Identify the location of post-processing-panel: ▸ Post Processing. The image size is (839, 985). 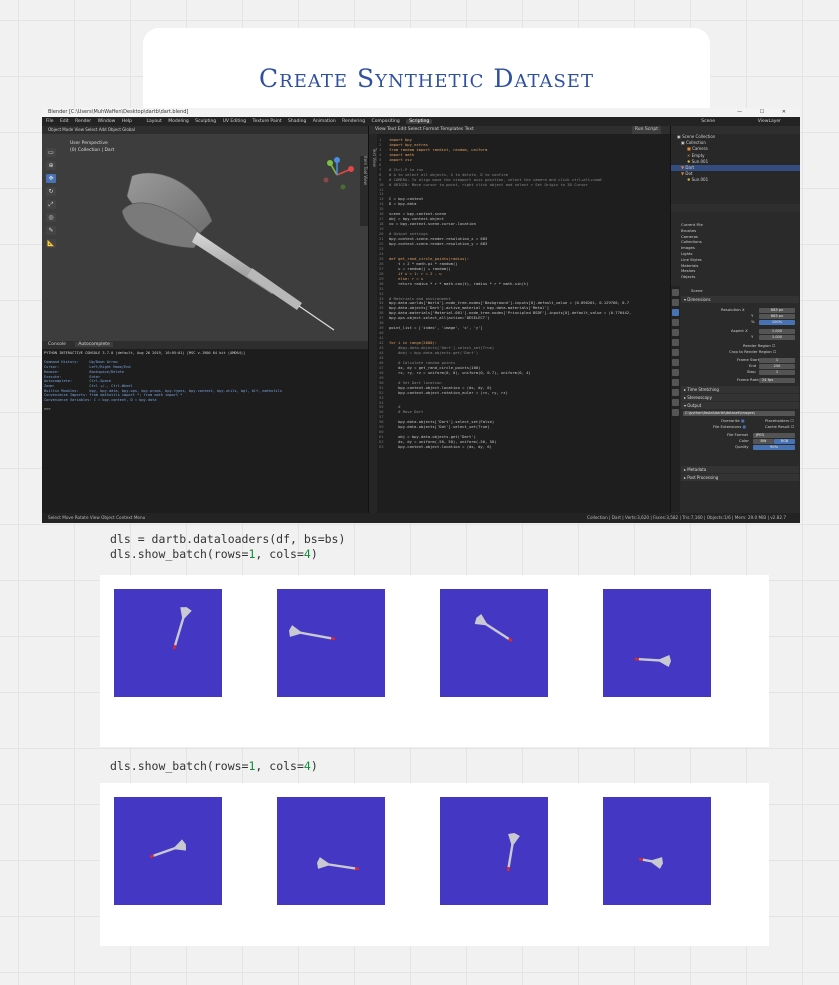
(740, 477).